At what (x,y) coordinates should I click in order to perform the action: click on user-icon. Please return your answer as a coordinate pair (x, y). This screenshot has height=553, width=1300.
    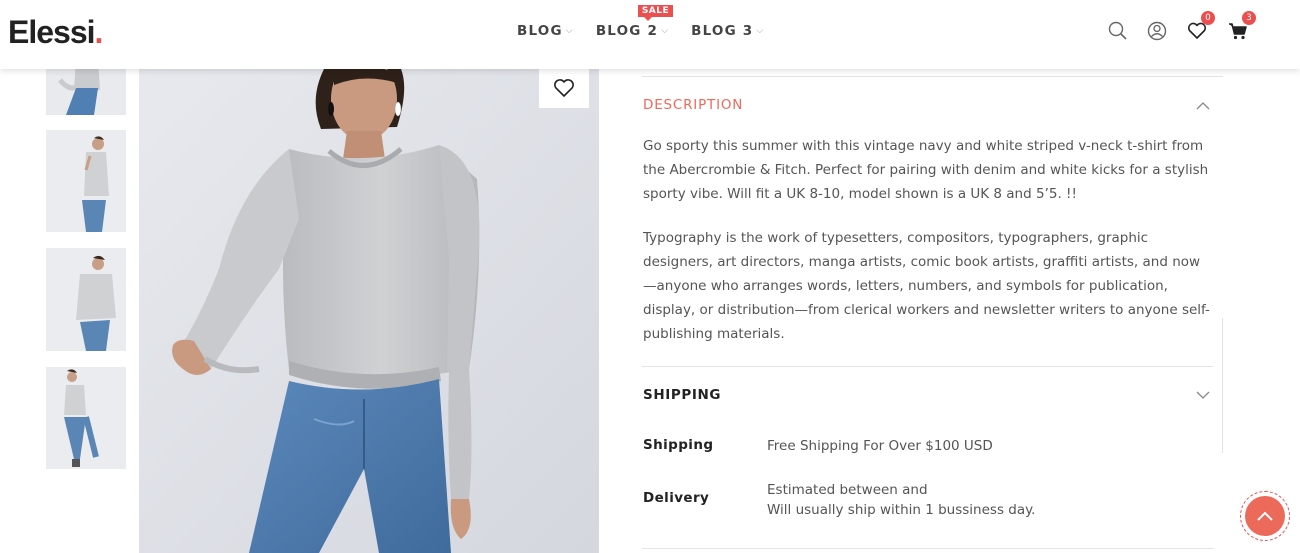
    Looking at the image, I should click on (1157, 31).